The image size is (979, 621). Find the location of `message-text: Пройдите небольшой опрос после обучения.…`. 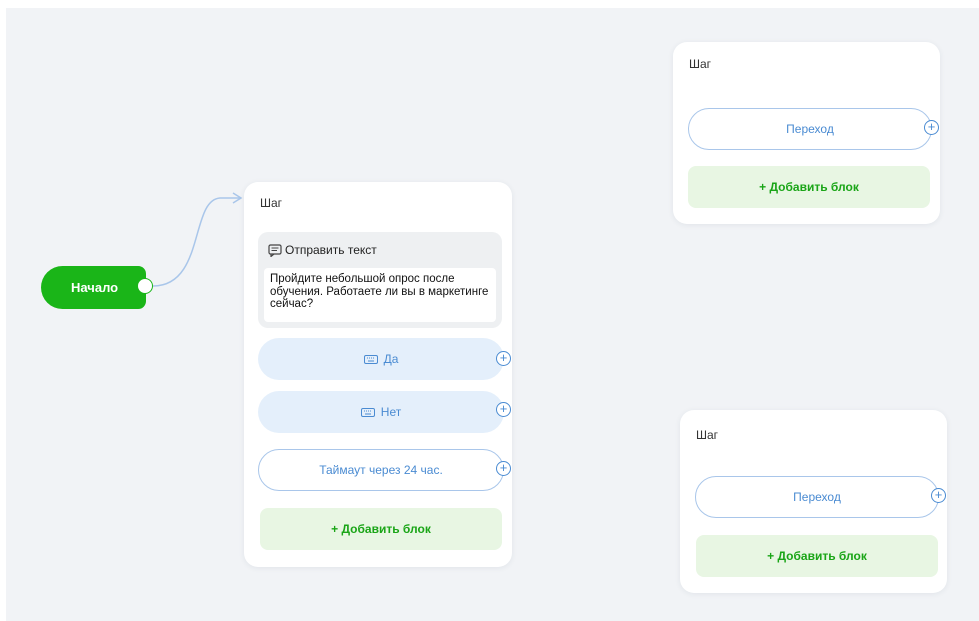

message-text: Пройдите небольшой опрос после обучения.… is located at coordinates (380, 295).